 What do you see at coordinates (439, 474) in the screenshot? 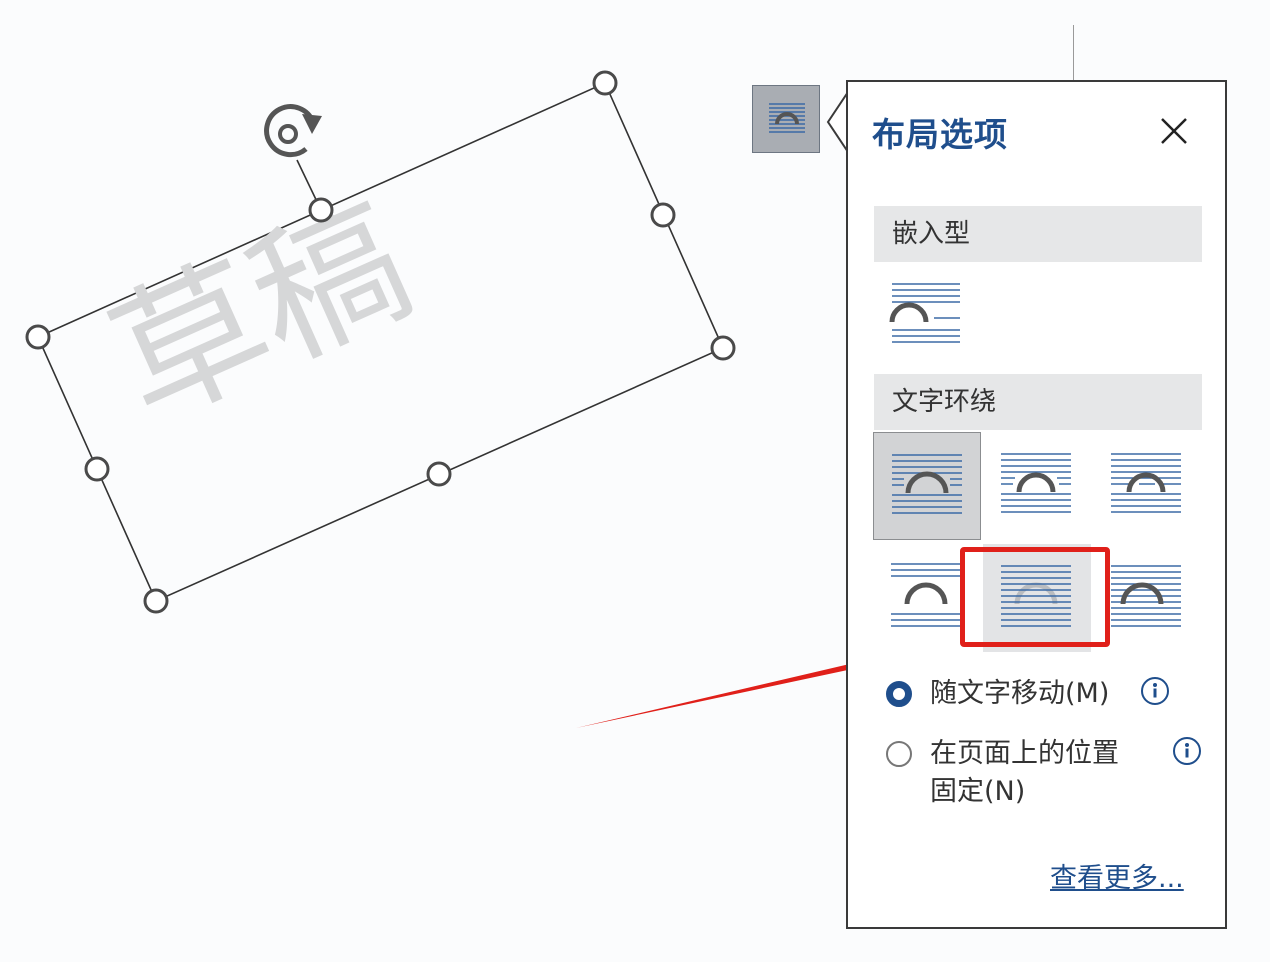
I see `resize-handle-bottom-mid` at bounding box center [439, 474].